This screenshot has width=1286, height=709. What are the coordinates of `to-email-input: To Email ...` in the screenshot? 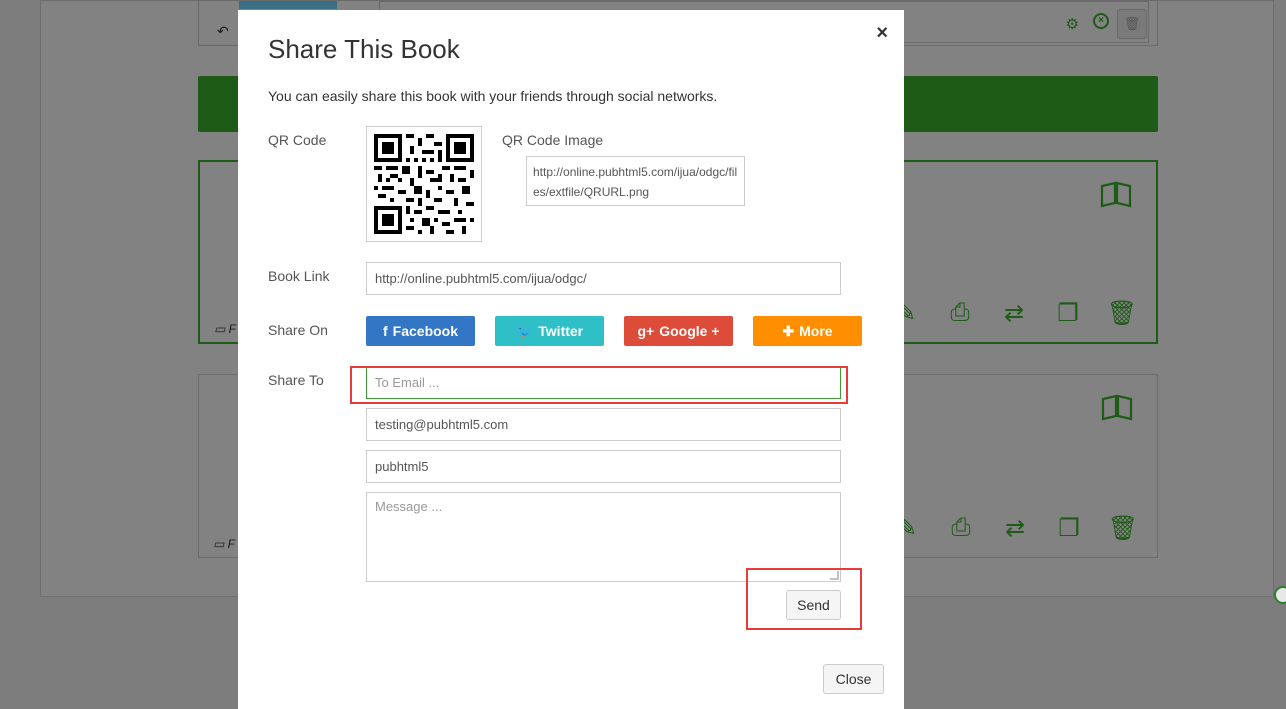 It's located at (603, 382).